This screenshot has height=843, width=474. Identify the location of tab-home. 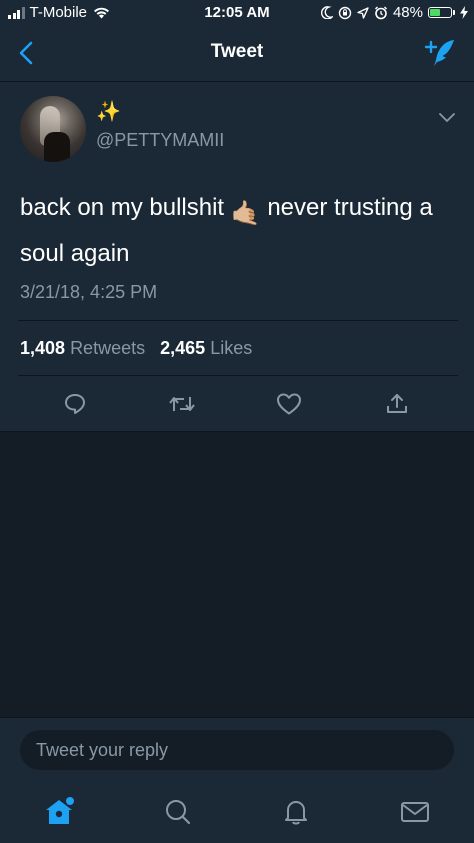
(59, 812).